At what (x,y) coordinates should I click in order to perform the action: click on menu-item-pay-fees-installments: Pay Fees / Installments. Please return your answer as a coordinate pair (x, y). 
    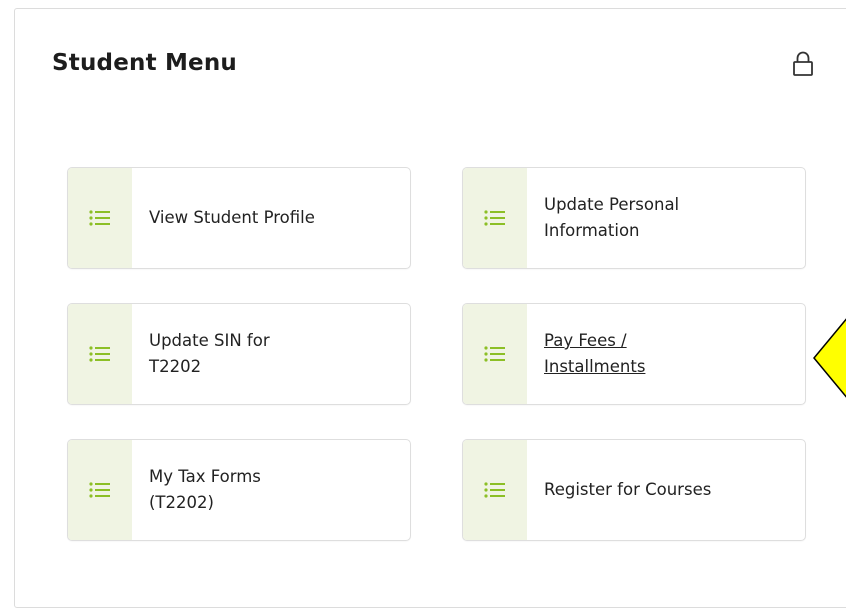
    Looking at the image, I should click on (634, 354).